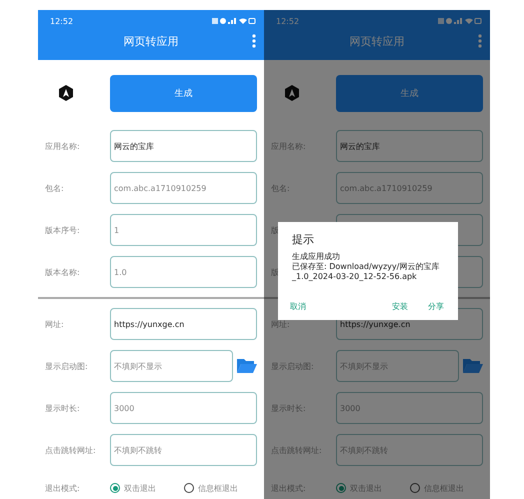 The height and width of the screenshot is (499, 524). I want to click on dialog-button: 取消, so click(298, 306).